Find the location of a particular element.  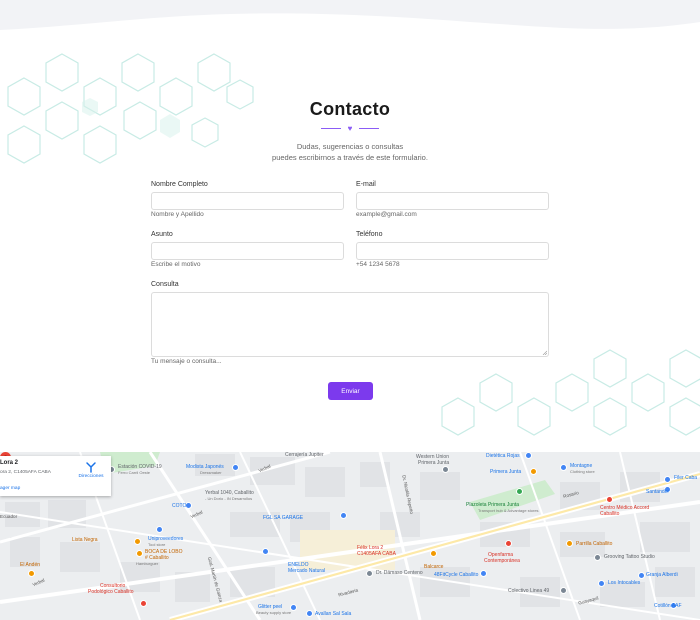

place-label: Centro Médico Accord Caballito is located at coordinates (625, 511).